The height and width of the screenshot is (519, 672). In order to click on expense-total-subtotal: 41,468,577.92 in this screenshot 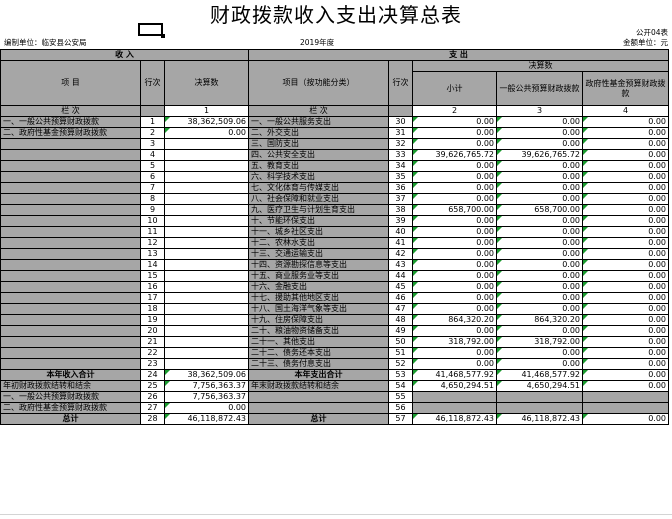, I will do `click(454, 375)`.